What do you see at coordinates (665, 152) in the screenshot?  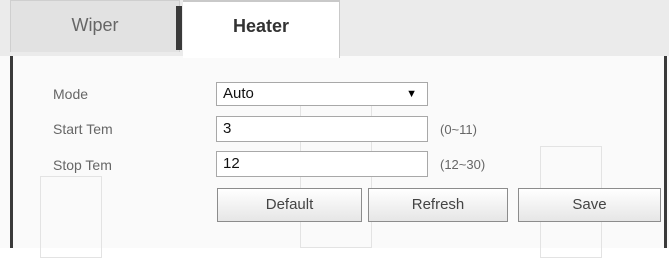 I see `panel-border-right` at bounding box center [665, 152].